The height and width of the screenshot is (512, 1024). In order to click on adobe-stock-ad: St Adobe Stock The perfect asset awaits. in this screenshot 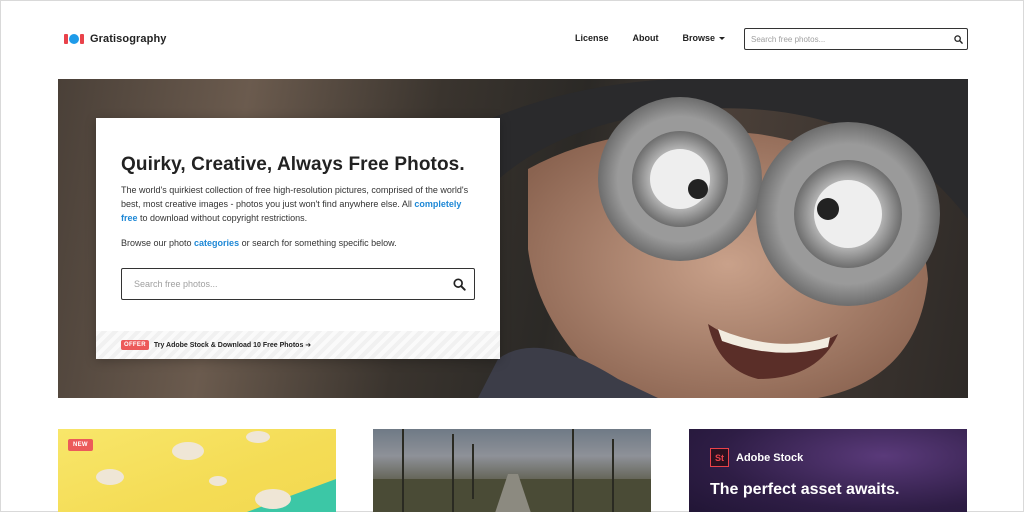, I will do `click(828, 470)`.